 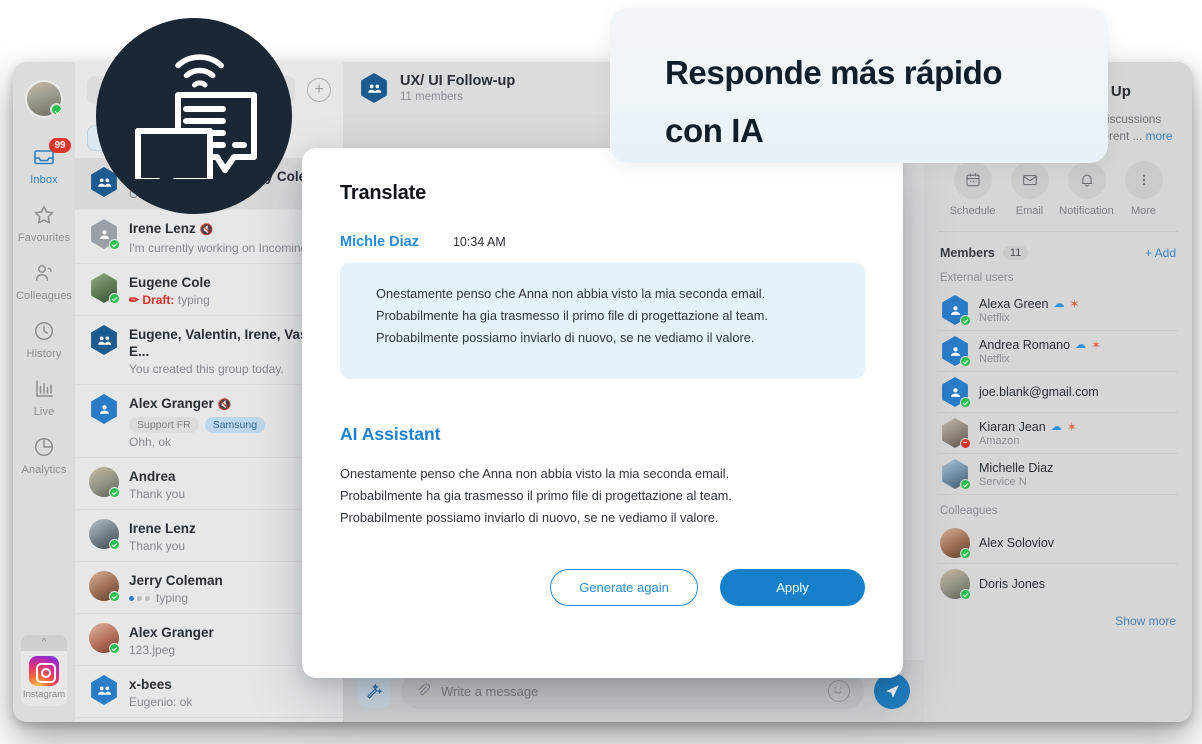 What do you see at coordinates (1058, 433) in the screenshot?
I see `member-row: Kiaran Jean ☁ ✶ Amazon` at bounding box center [1058, 433].